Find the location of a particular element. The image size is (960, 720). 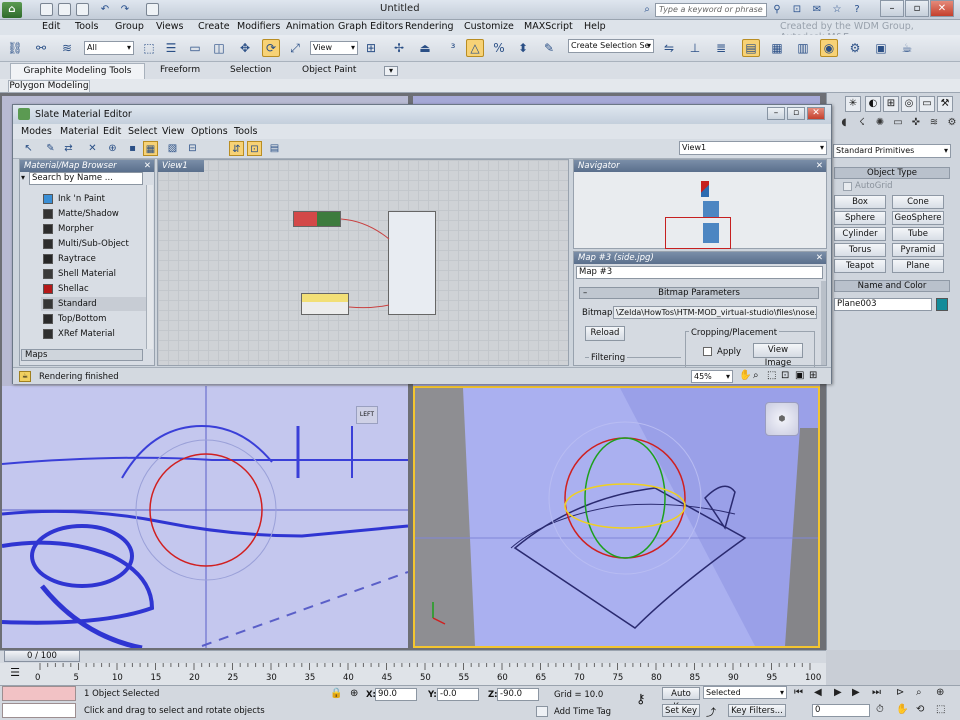

time-configuration-icon: ⏱ is located at coordinates (880, 709).